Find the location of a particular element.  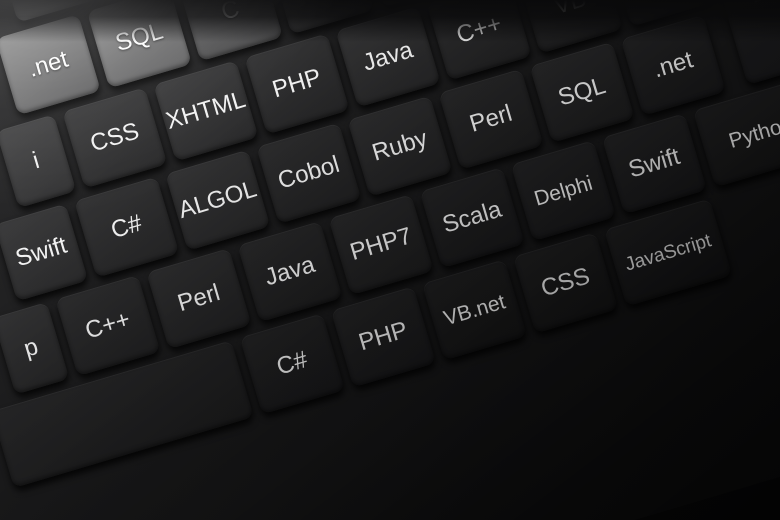

key-cobol: Cobol is located at coordinates (309, 173).